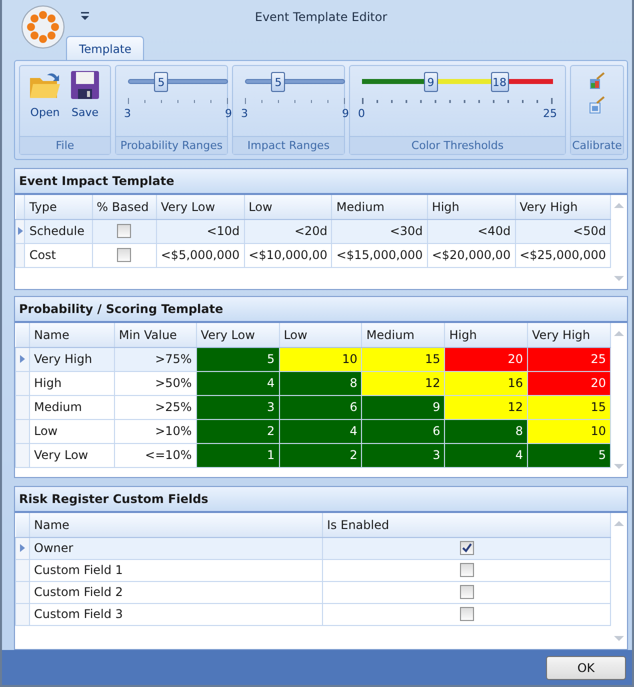 Image resolution: width=634 pixels, height=687 pixels. What do you see at coordinates (403, 455) in the screenshot?
I see `score-cell: 3` at bounding box center [403, 455].